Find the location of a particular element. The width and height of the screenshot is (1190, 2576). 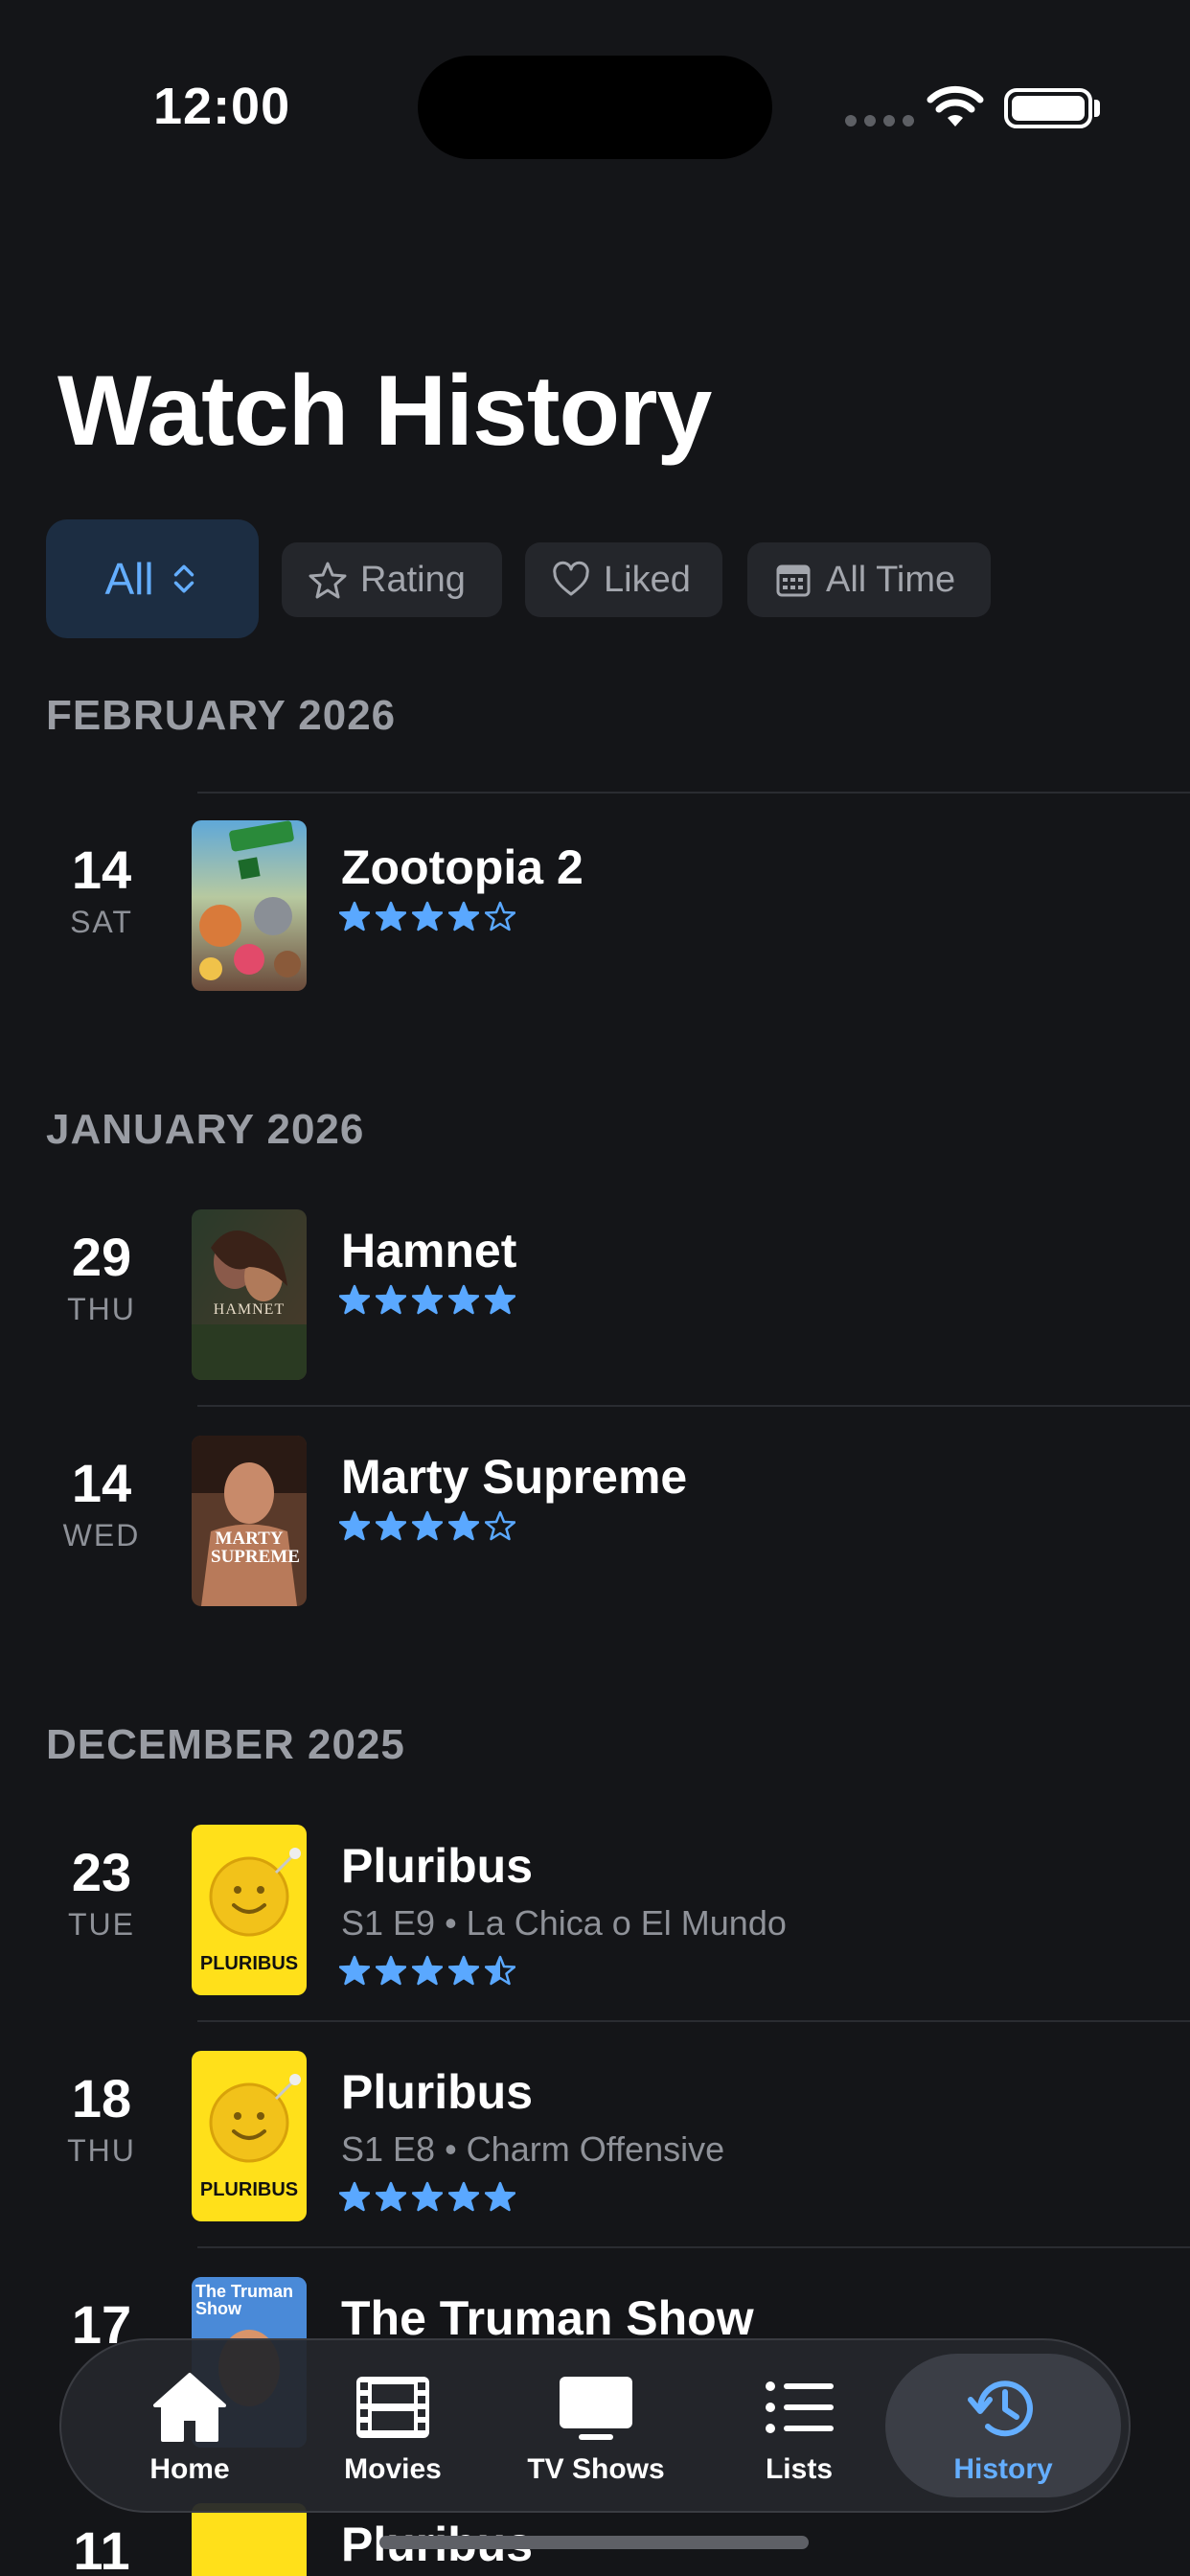

filter-time-label: All Time is located at coordinates (891, 579).